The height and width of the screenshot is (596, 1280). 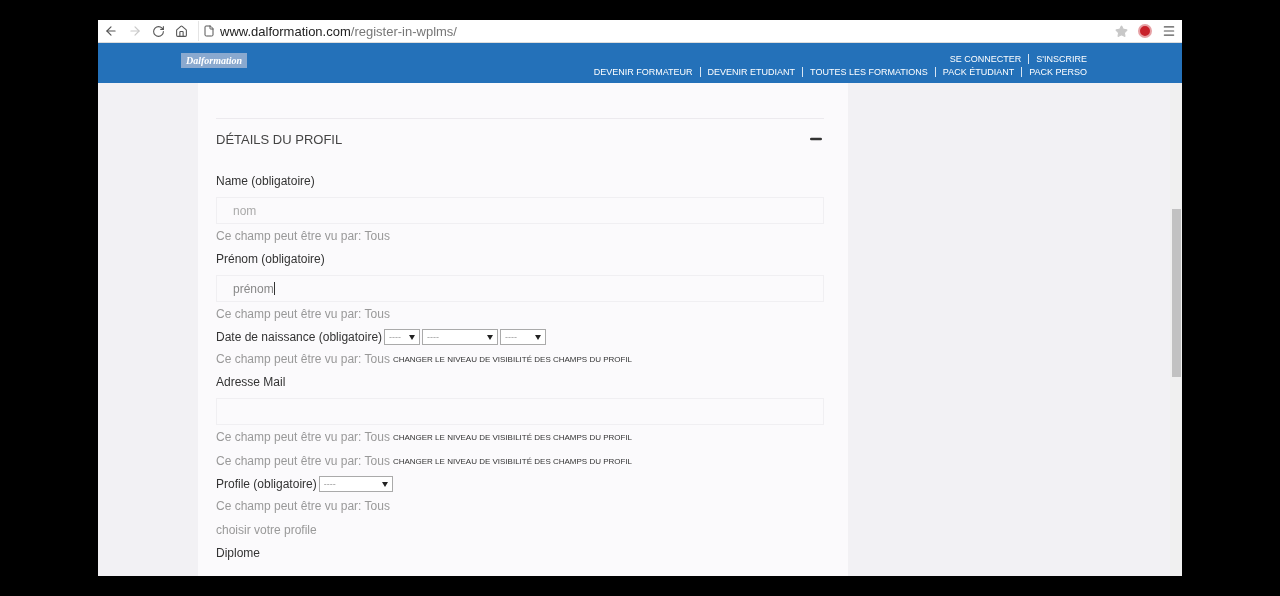 What do you see at coordinates (279, 139) in the screenshot?
I see `section-title: DÉTAILS DU PROFIL` at bounding box center [279, 139].